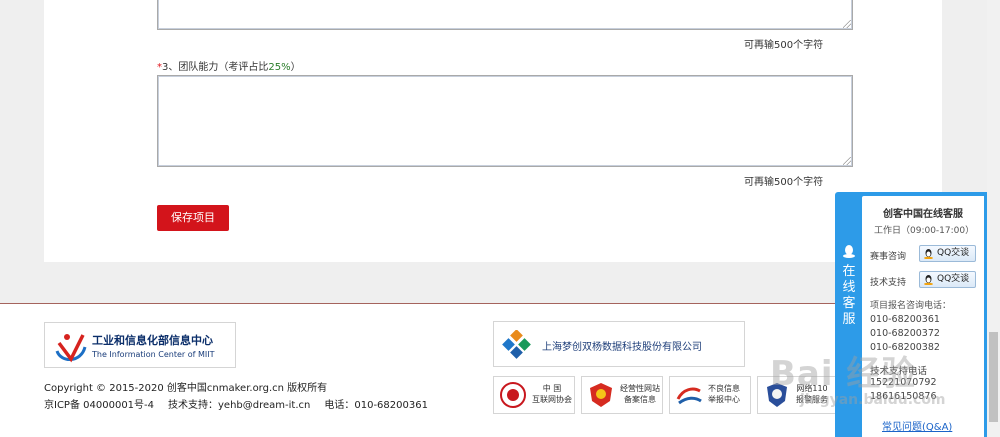 The width and height of the screenshot is (1000, 437). Describe the element at coordinates (99, 405) in the screenshot. I see `icp-number: 京ICP备 04000001号-4` at that location.